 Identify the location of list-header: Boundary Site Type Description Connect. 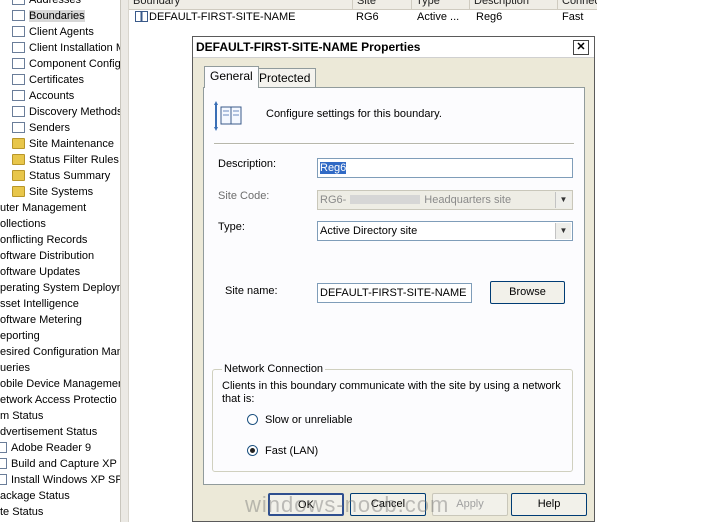
(366, 5).